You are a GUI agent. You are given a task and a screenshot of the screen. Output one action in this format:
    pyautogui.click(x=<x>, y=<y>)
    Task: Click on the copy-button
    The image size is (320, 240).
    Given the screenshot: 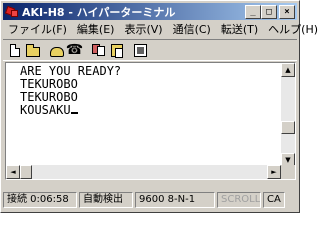 What is the action you would take?
    pyautogui.click(x=98, y=50)
    